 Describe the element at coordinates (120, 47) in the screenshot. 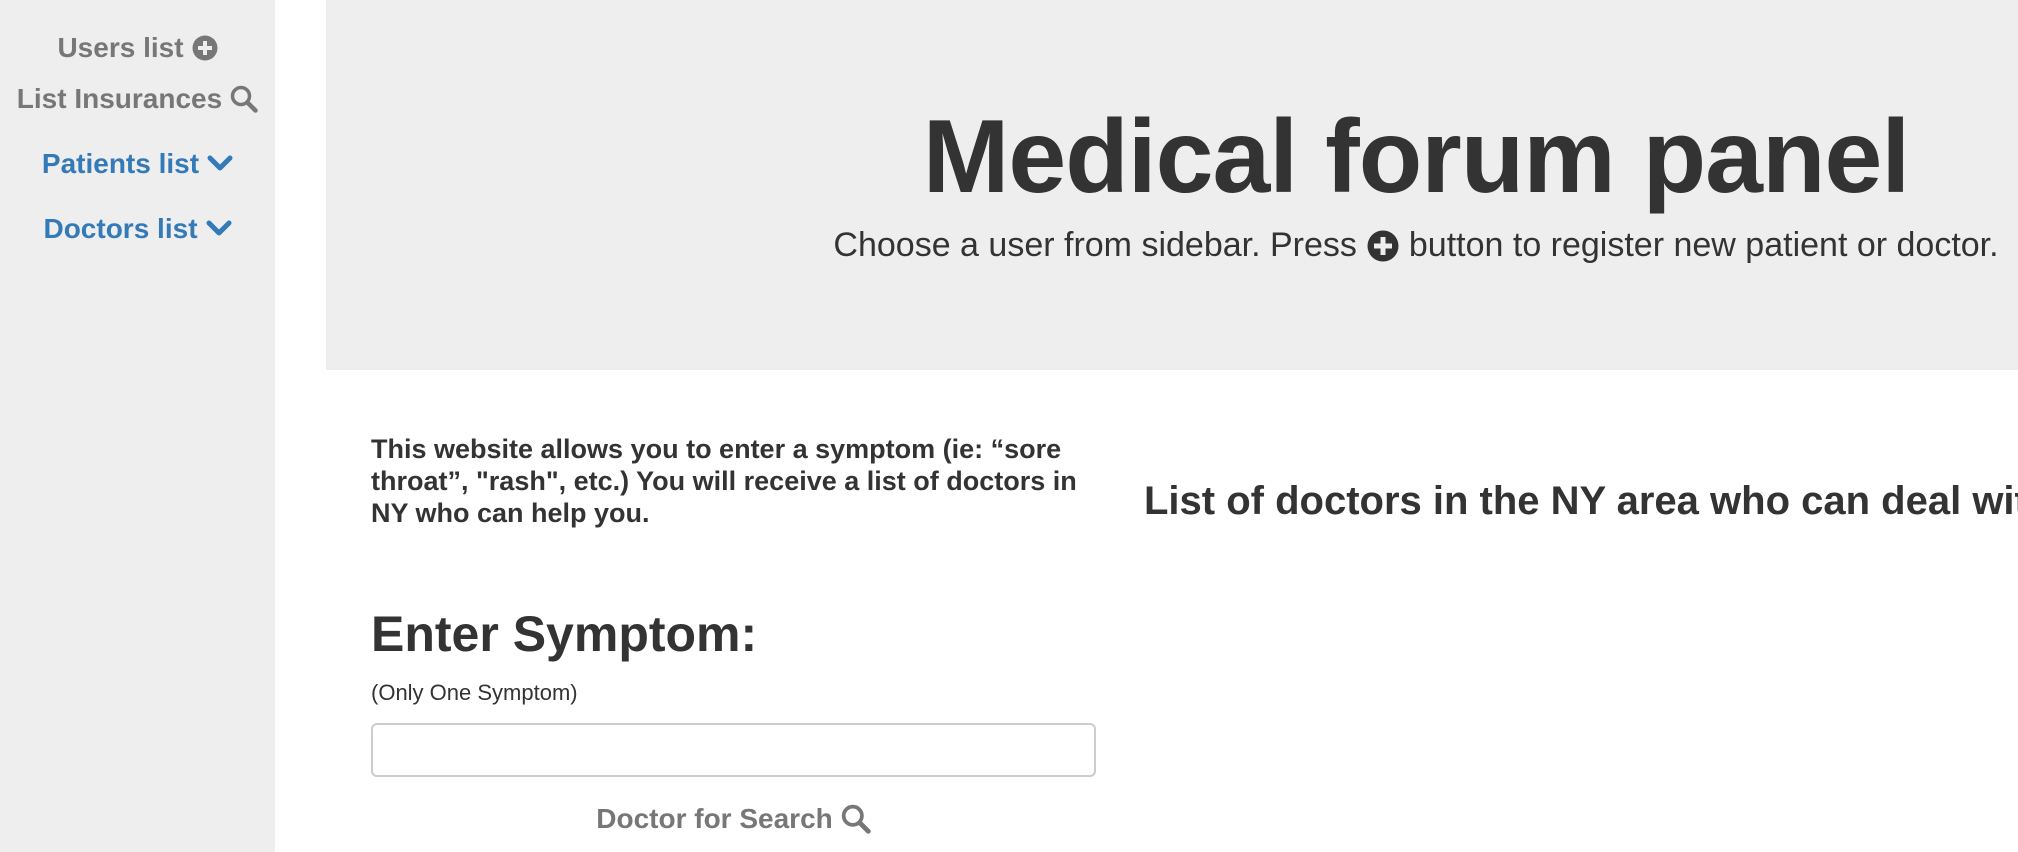

I see `sidebar-item-label: Users list` at that location.